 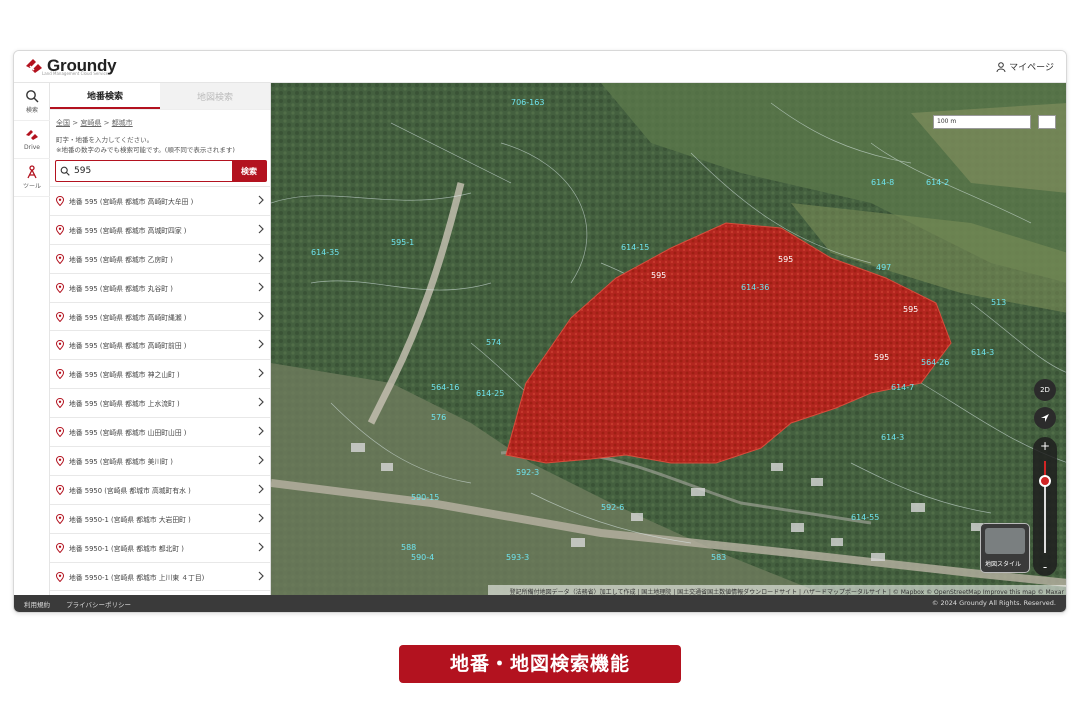 I want to click on result-label: 地番 595 (宮崎県 都城市 美川町 ), so click(x=121, y=461).